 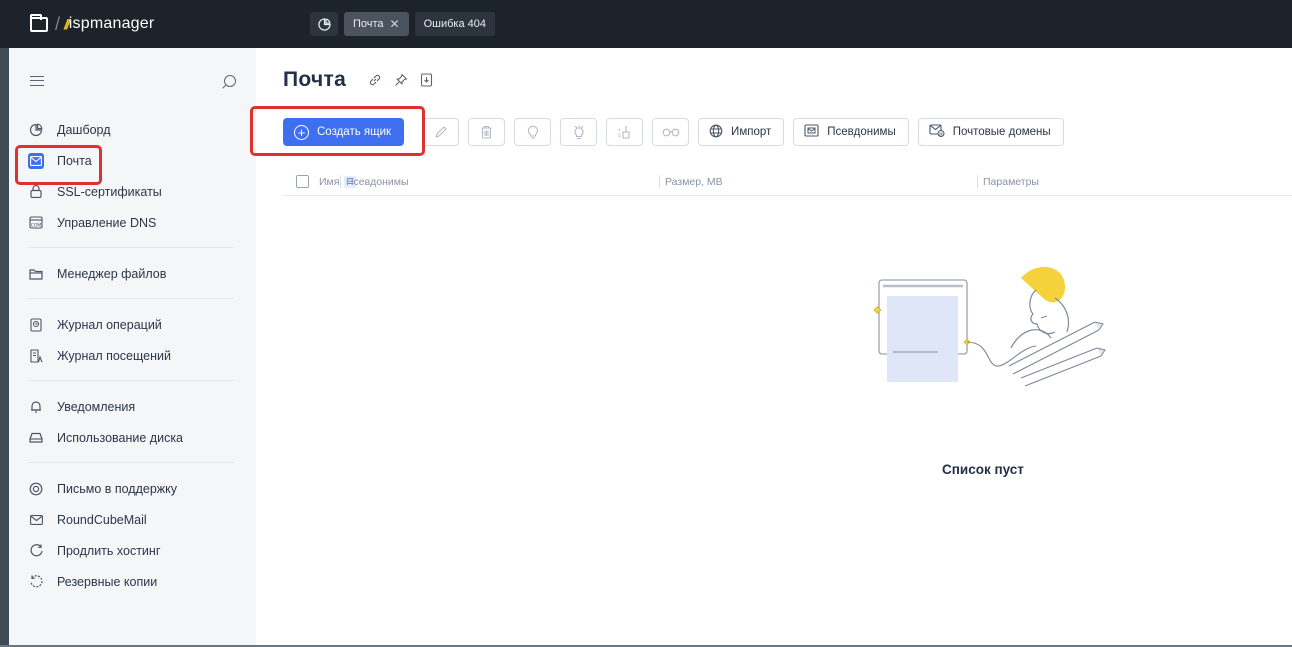 I want to click on sidebar-item-disk-usage: Использование диска, so click(x=128, y=437).